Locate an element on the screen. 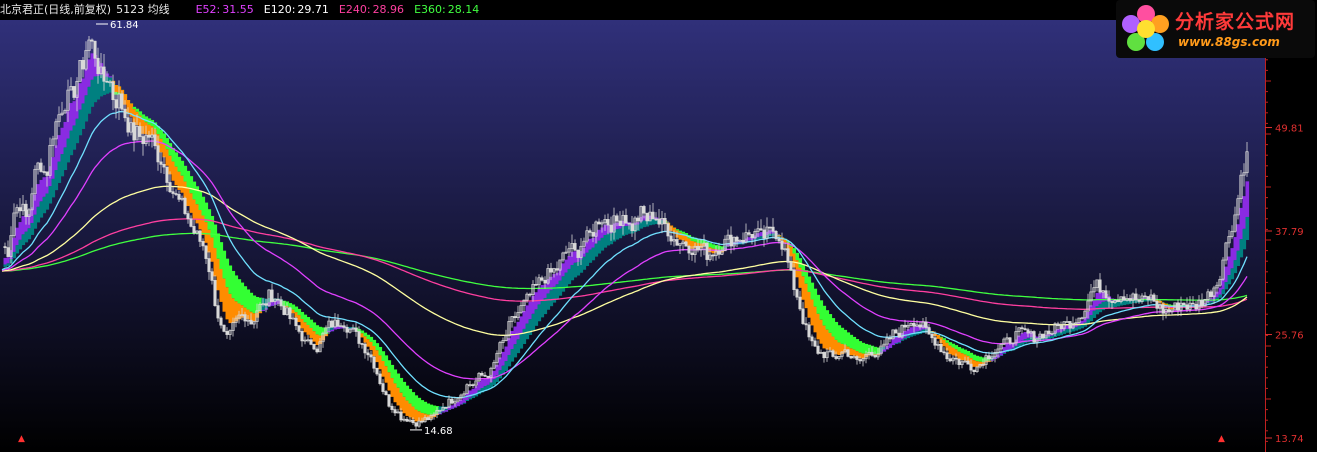 This screenshot has width=1317, height=452. flower-logo-icon is located at coordinates (1145, 28).